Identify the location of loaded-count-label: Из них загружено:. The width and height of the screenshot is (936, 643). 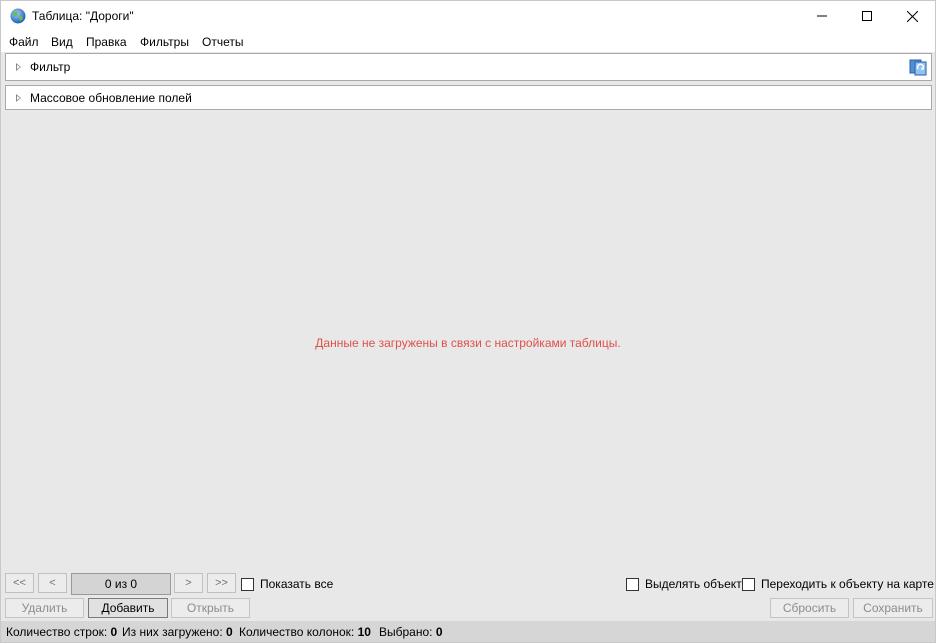
(172, 632).